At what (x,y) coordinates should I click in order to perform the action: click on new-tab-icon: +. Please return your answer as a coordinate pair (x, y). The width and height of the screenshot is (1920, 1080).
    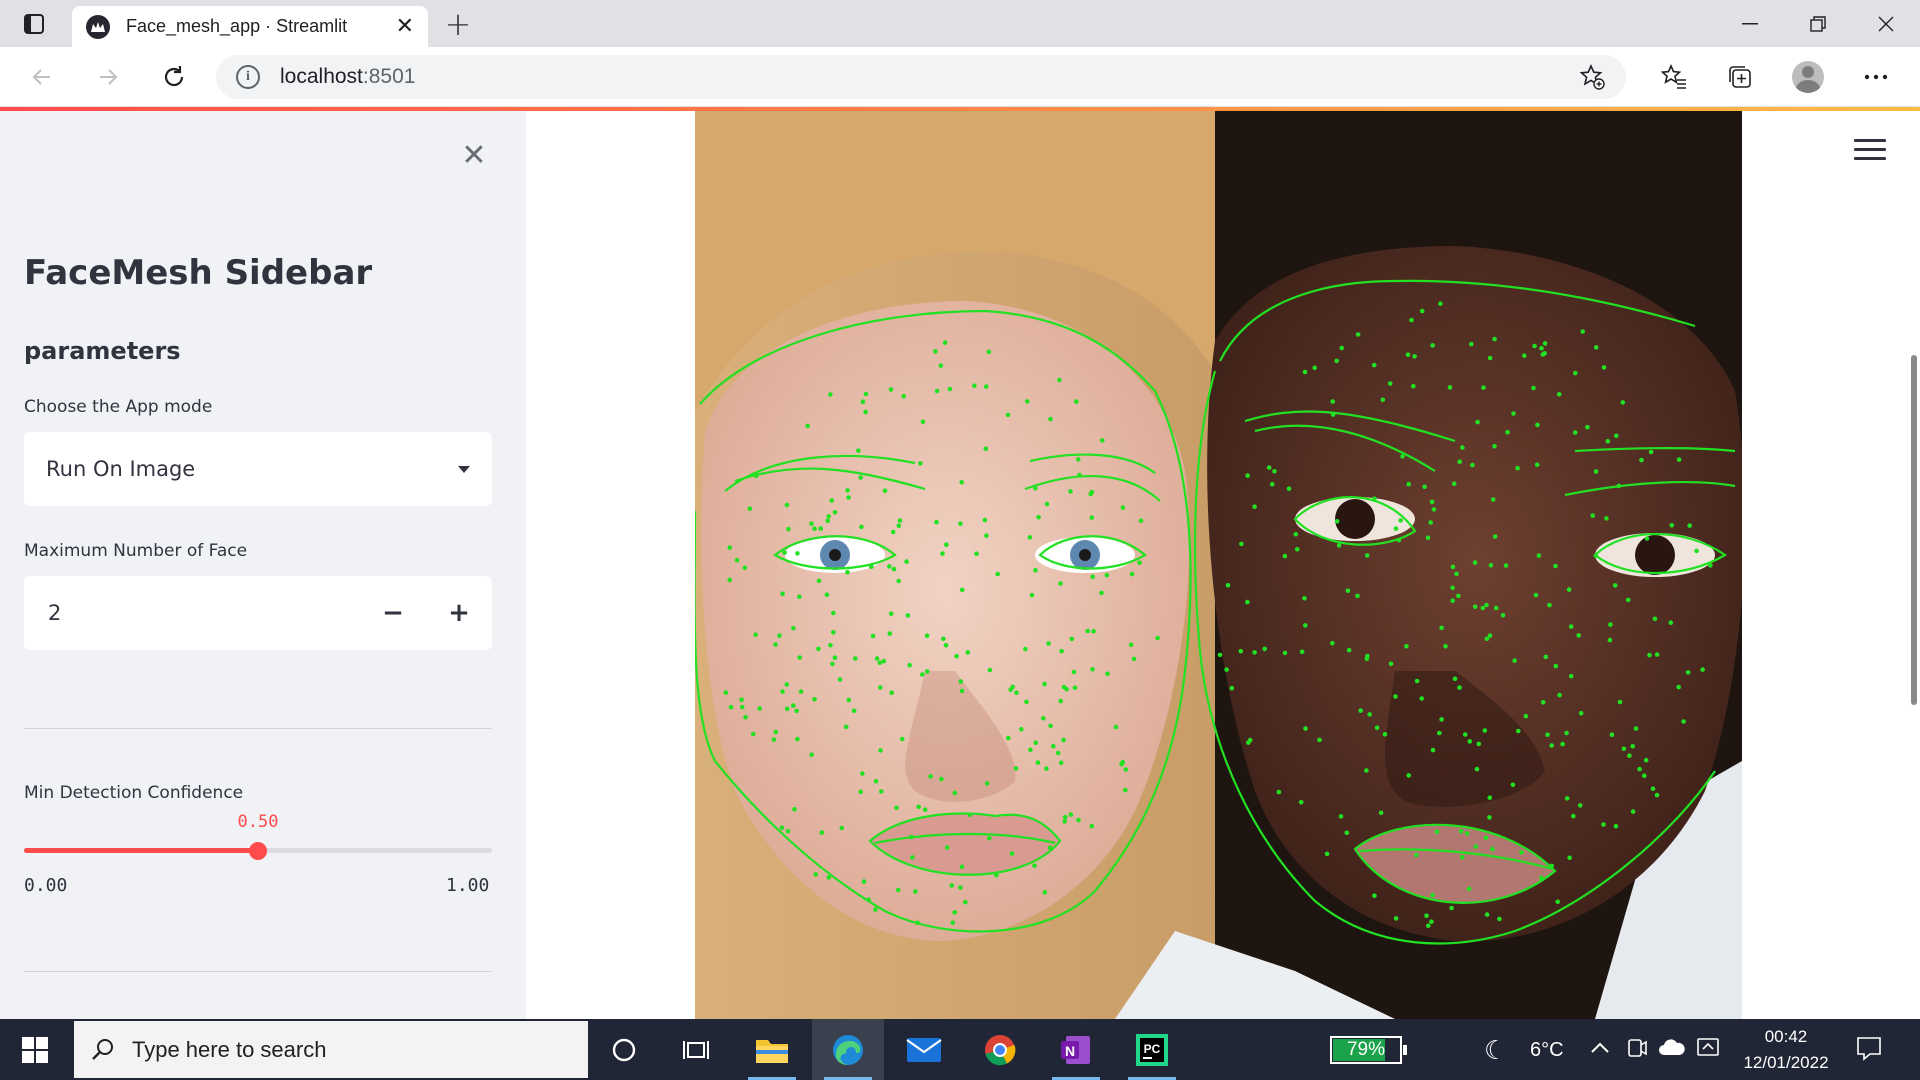
    Looking at the image, I should click on (458, 24).